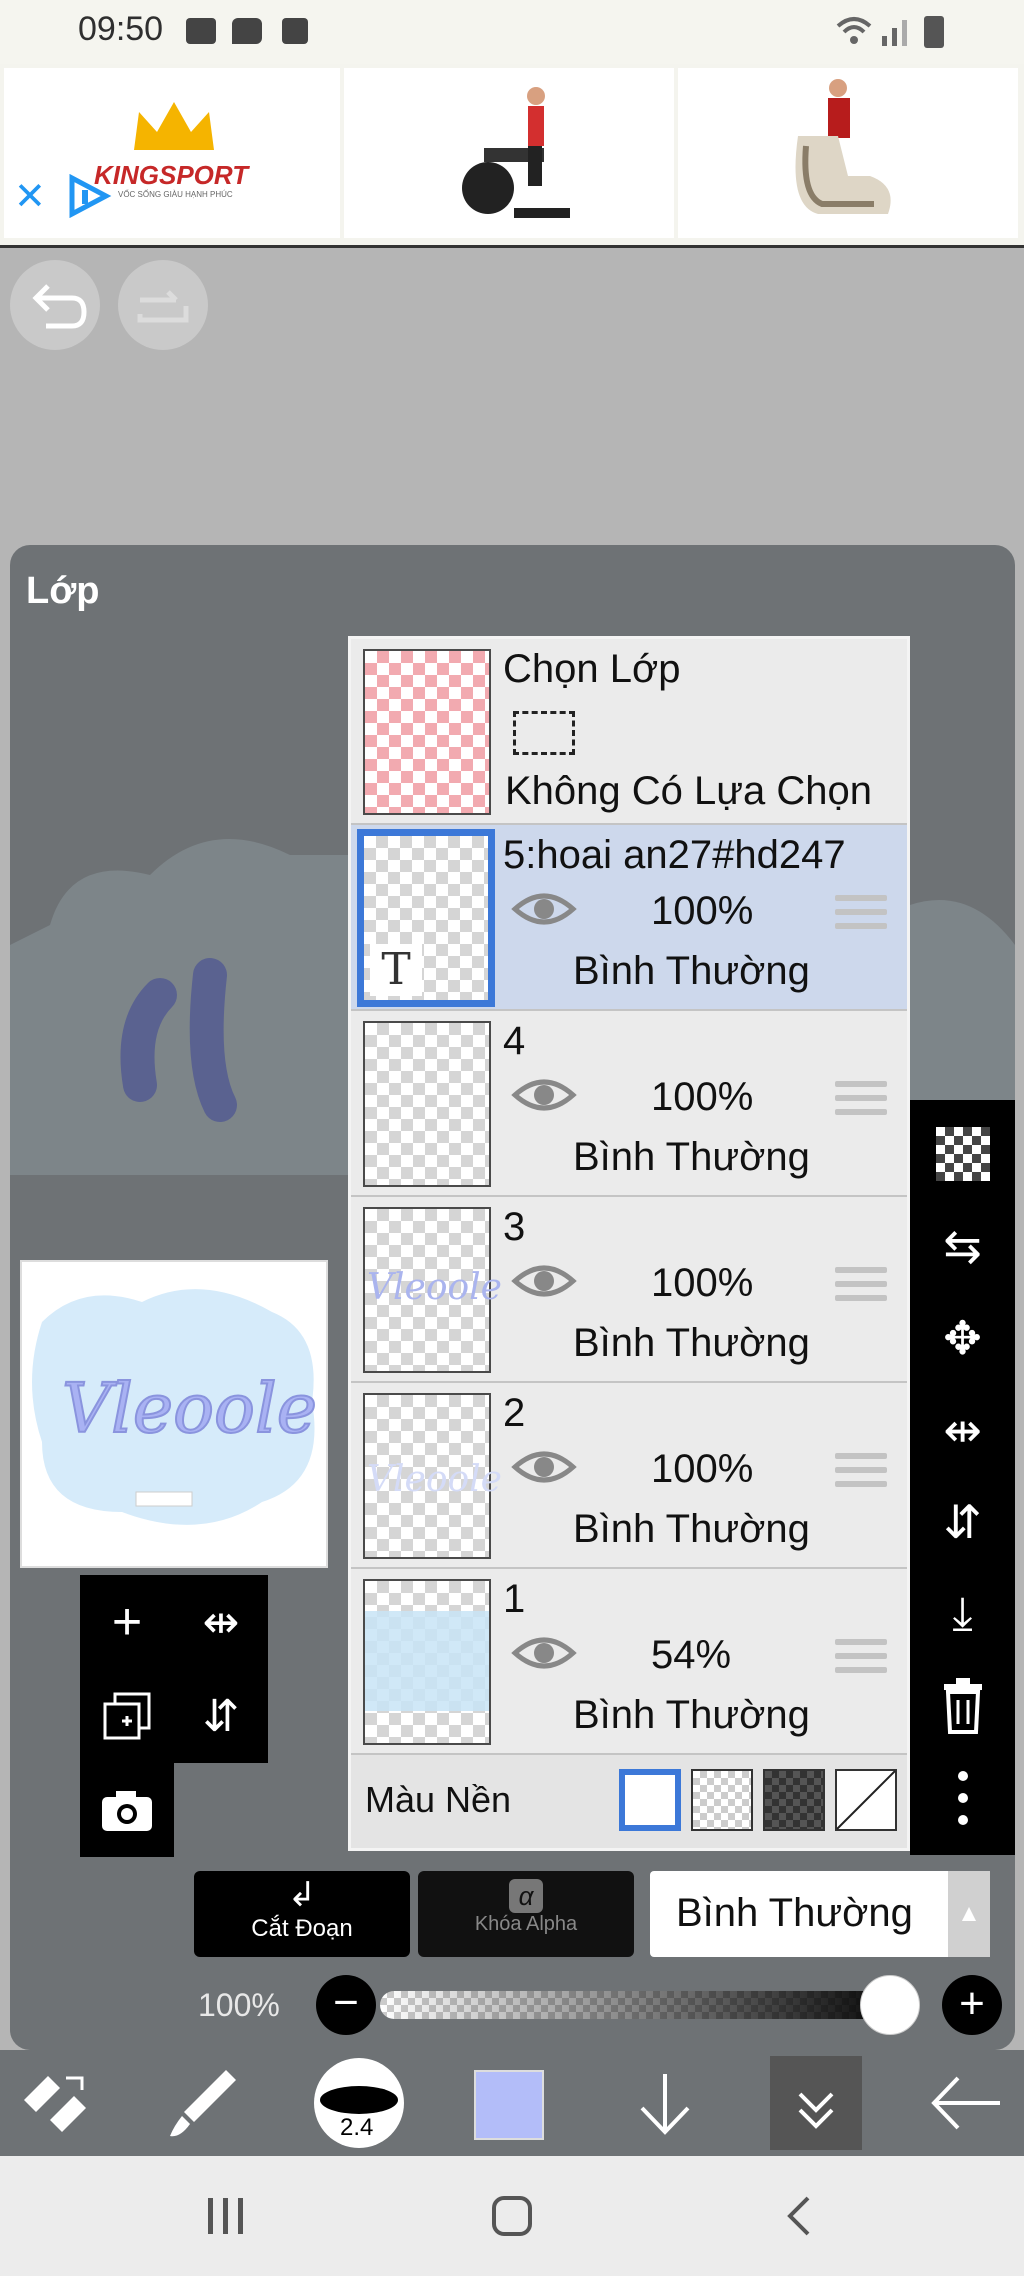 This screenshot has width=1024, height=2276. I want to click on undo-button, so click(55, 305).